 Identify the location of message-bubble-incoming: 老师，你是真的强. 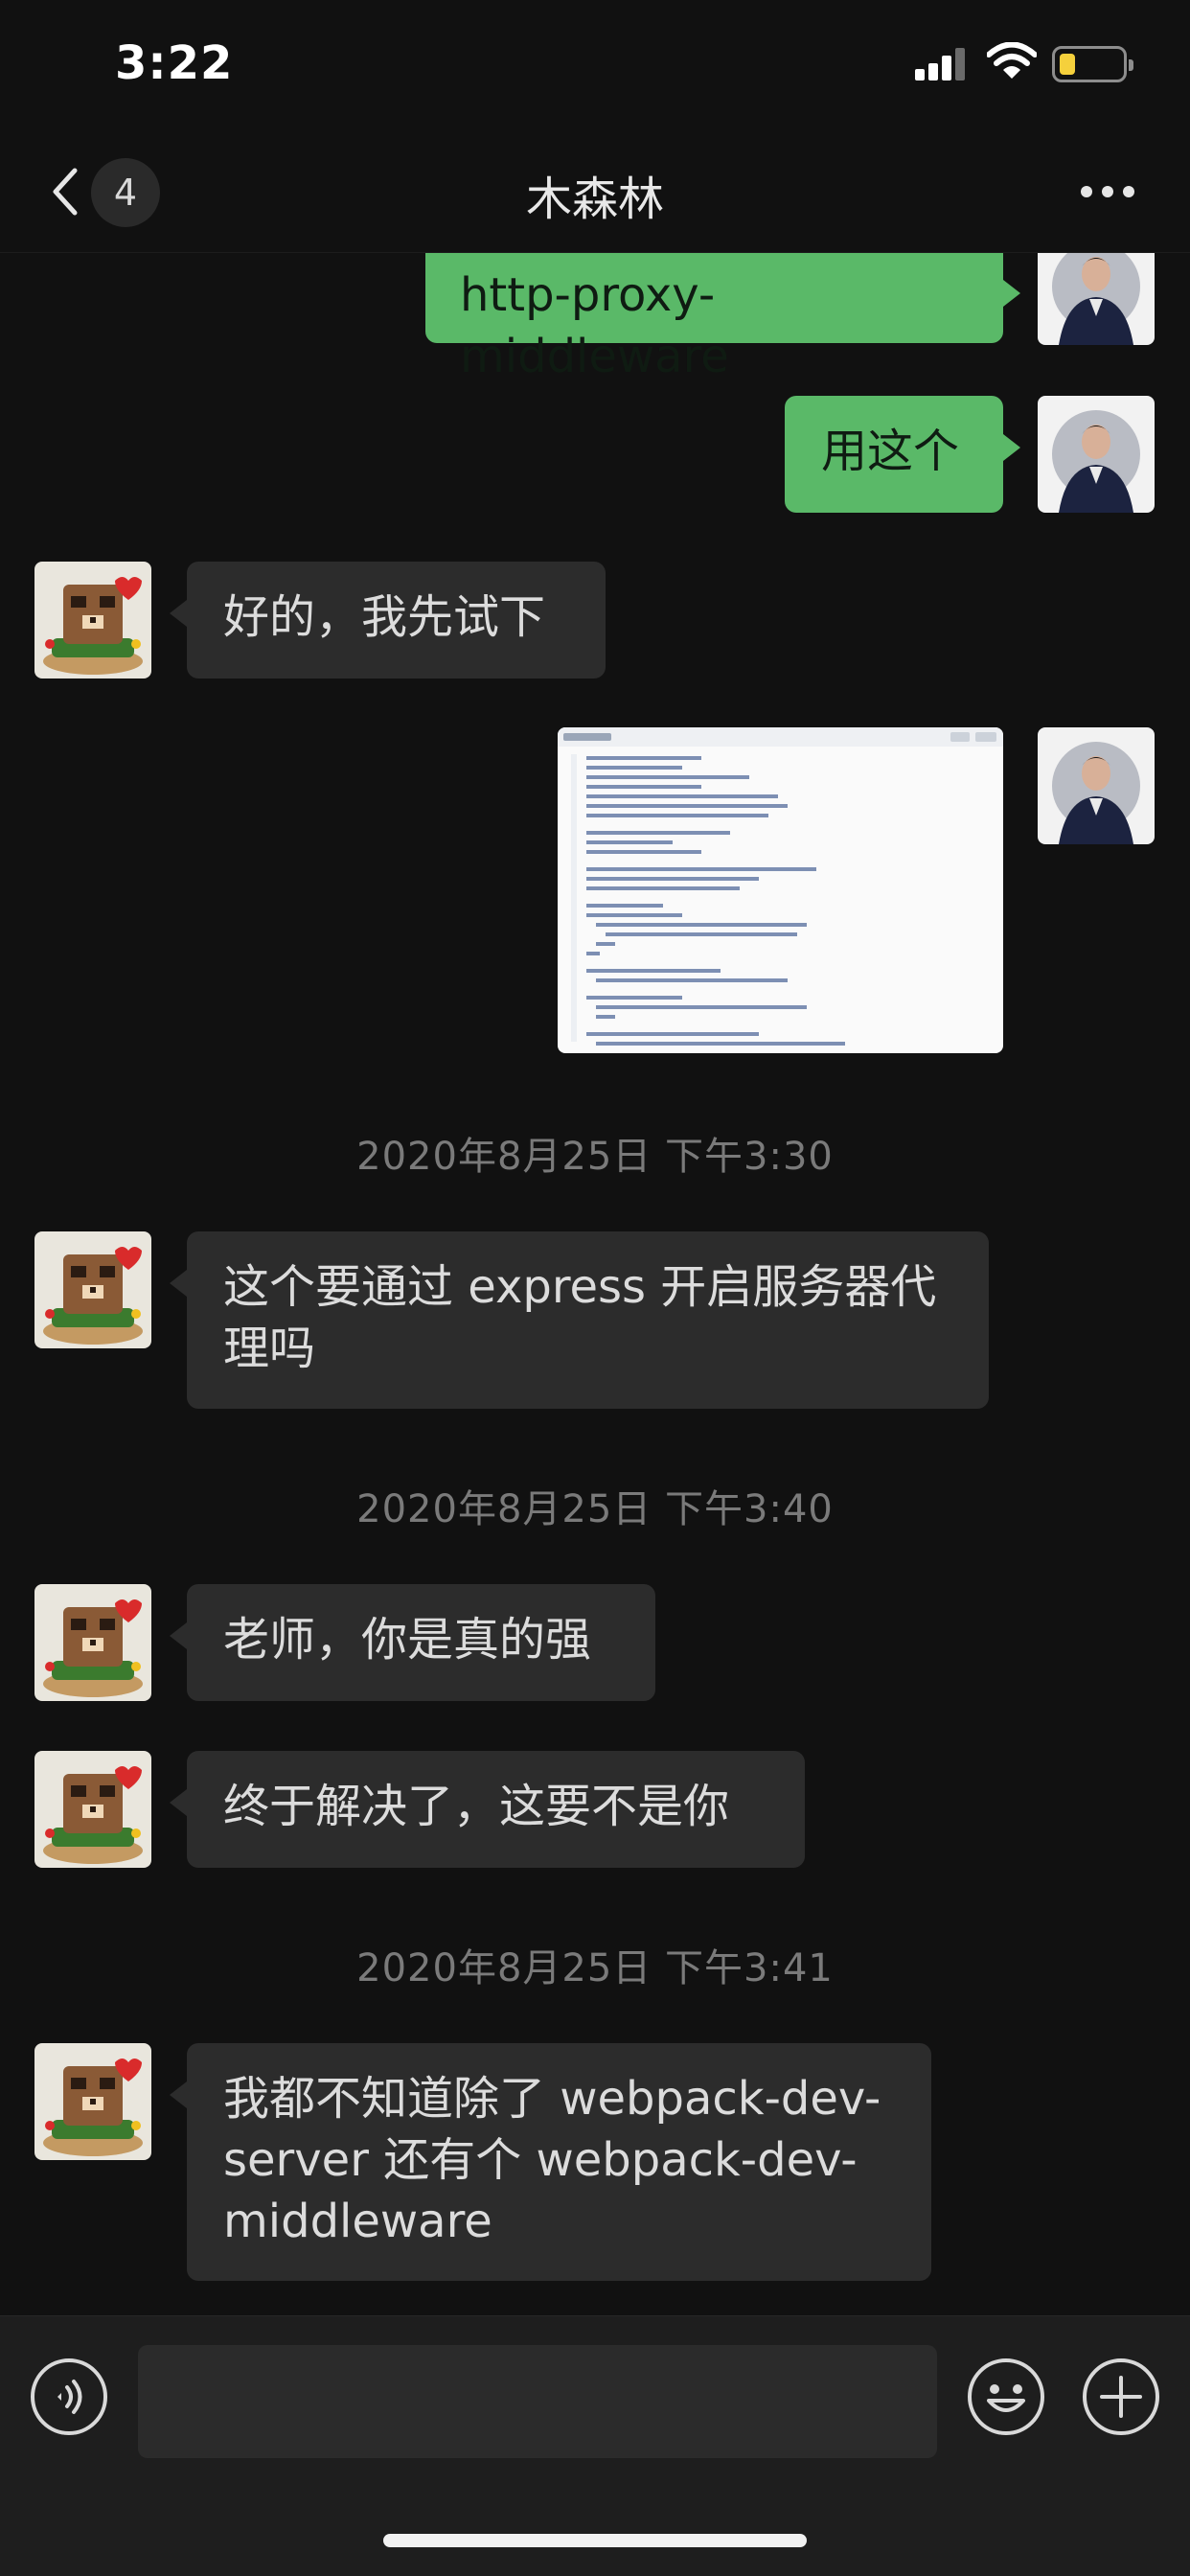
(413, 1642).